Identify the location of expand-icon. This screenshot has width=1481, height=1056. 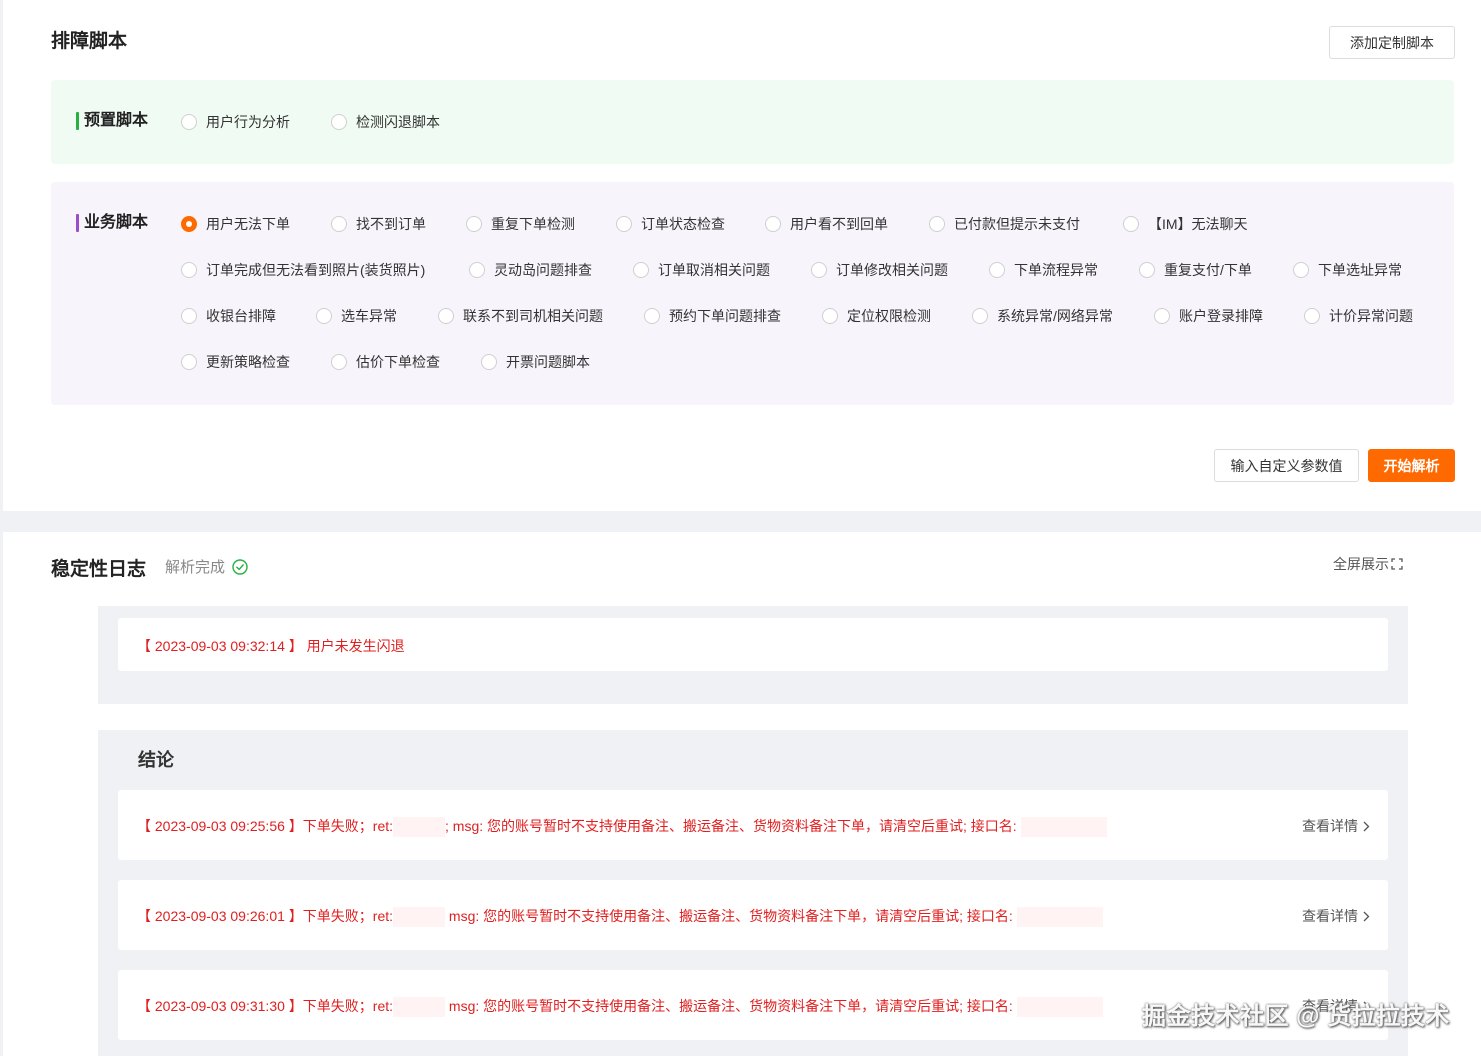
(1397, 564).